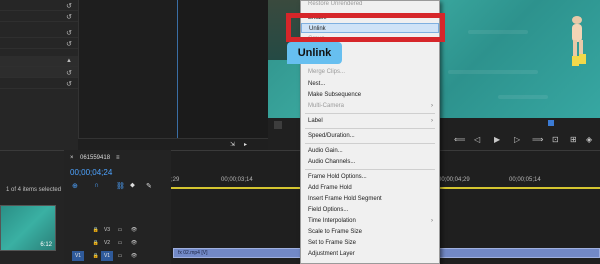  Describe the element at coordinates (589, 139) in the screenshot. I see `vr-icon: ◈` at that location.